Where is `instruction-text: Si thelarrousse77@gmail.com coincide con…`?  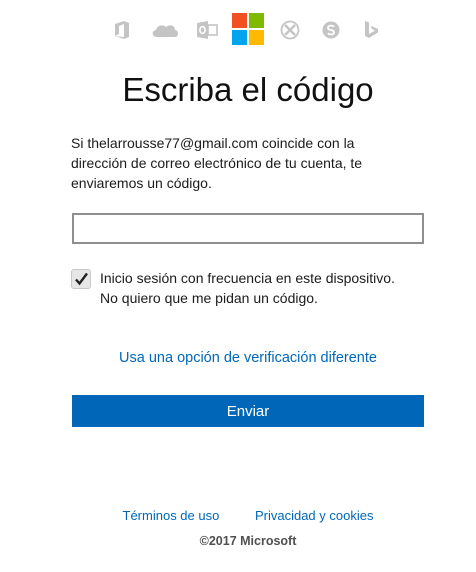 instruction-text: Si thelarrousse77@gmail.com coincide con… is located at coordinates (217, 163).